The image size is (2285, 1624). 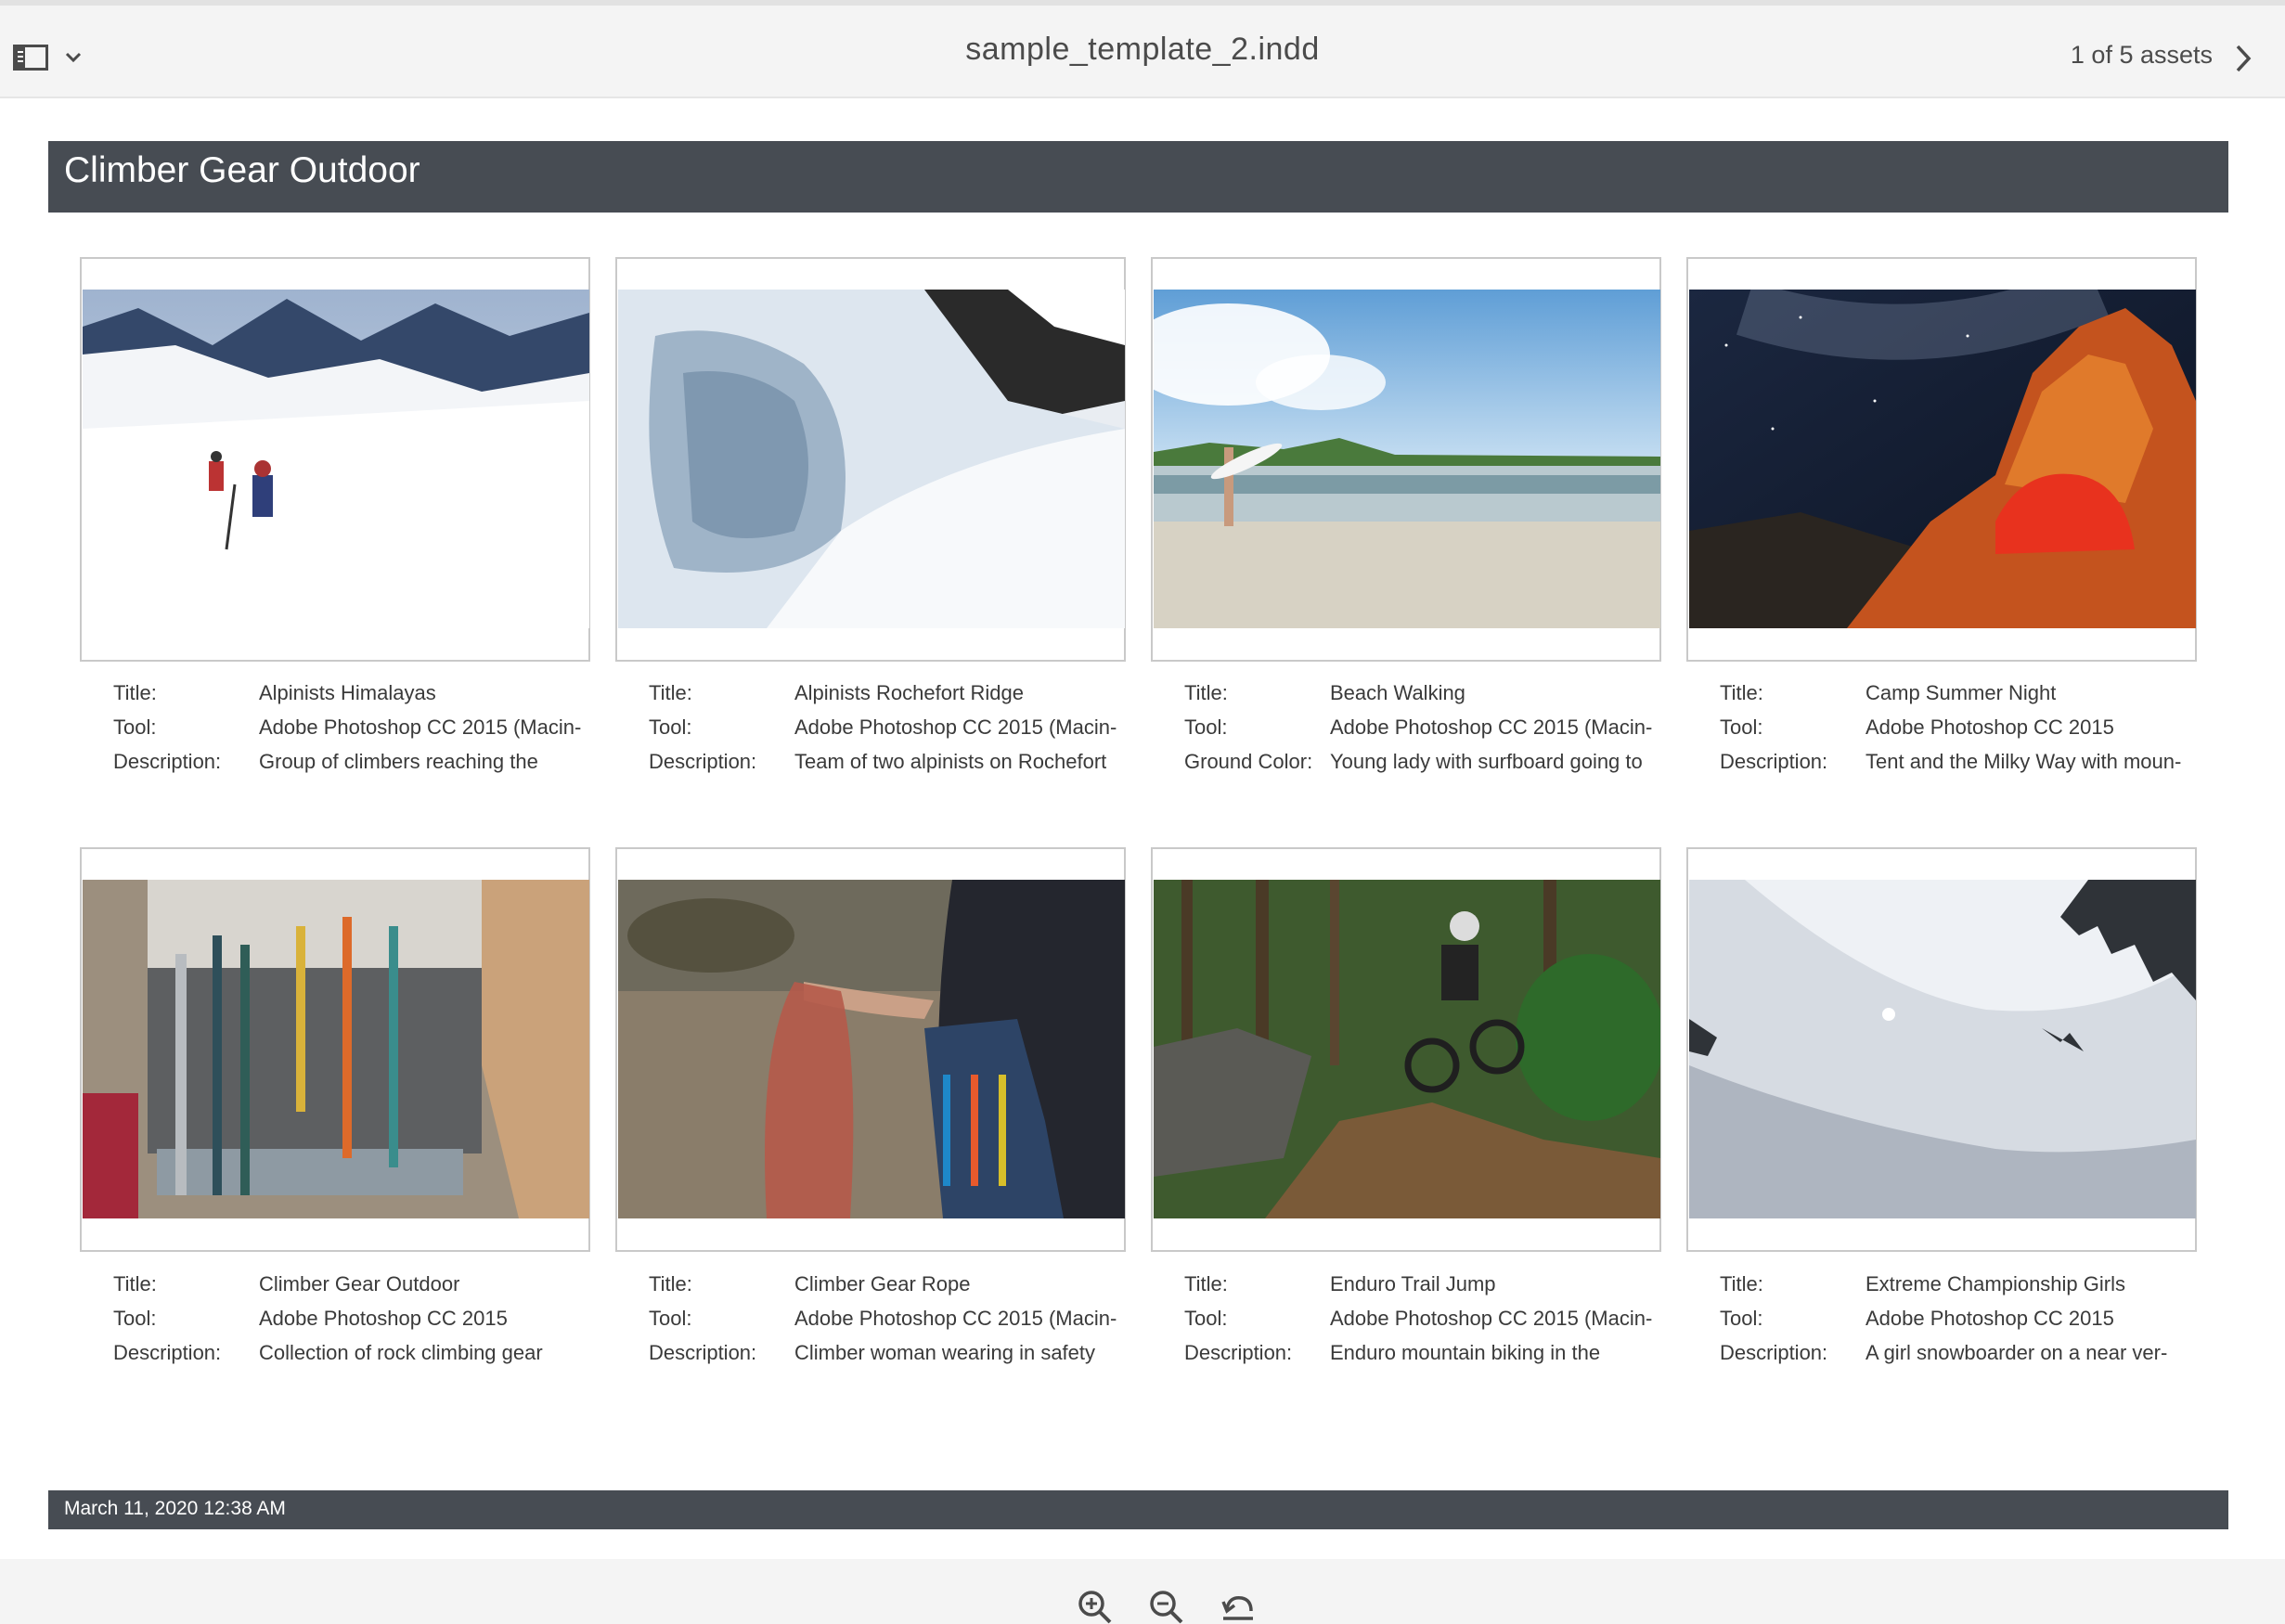 I want to click on metadata-value: Group of climbers reaching the, so click(x=398, y=762).